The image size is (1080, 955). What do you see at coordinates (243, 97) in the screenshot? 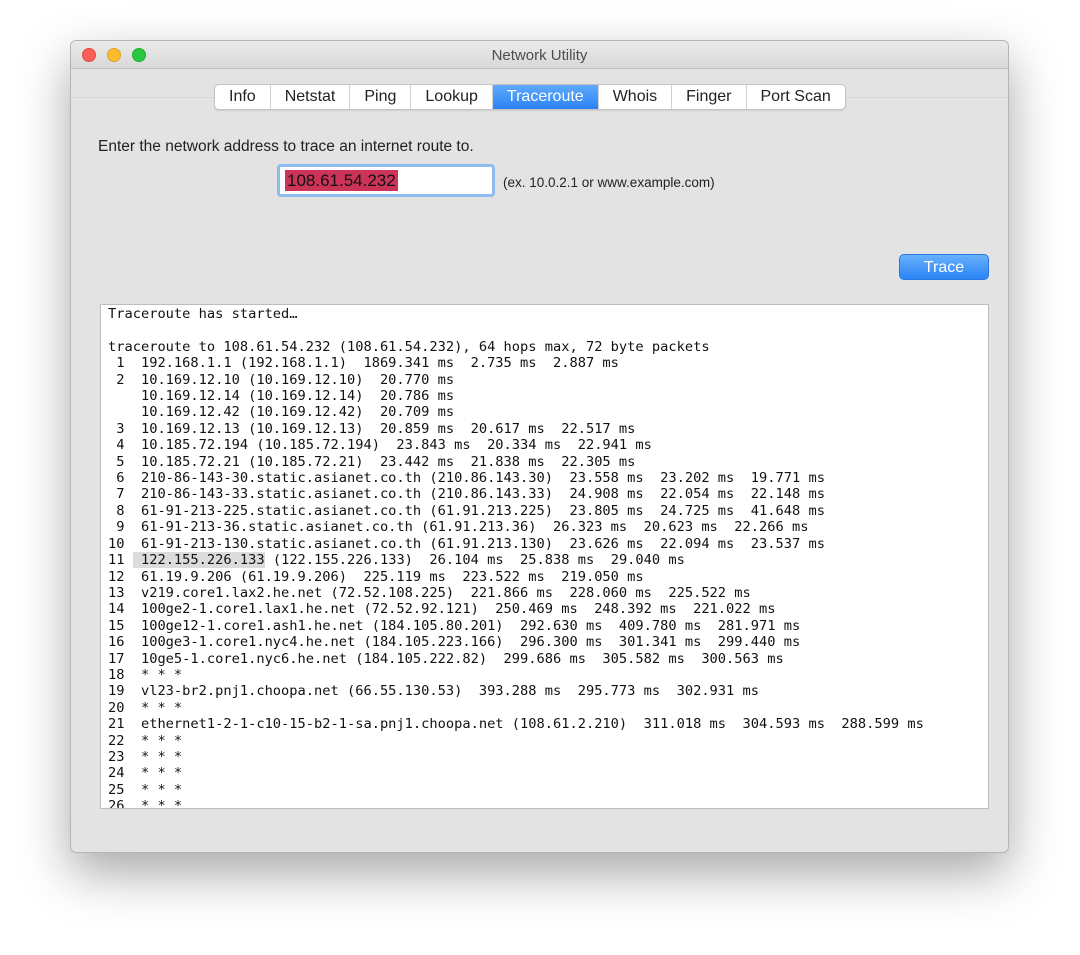
I see `tab-info: Info` at bounding box center [243, 97].